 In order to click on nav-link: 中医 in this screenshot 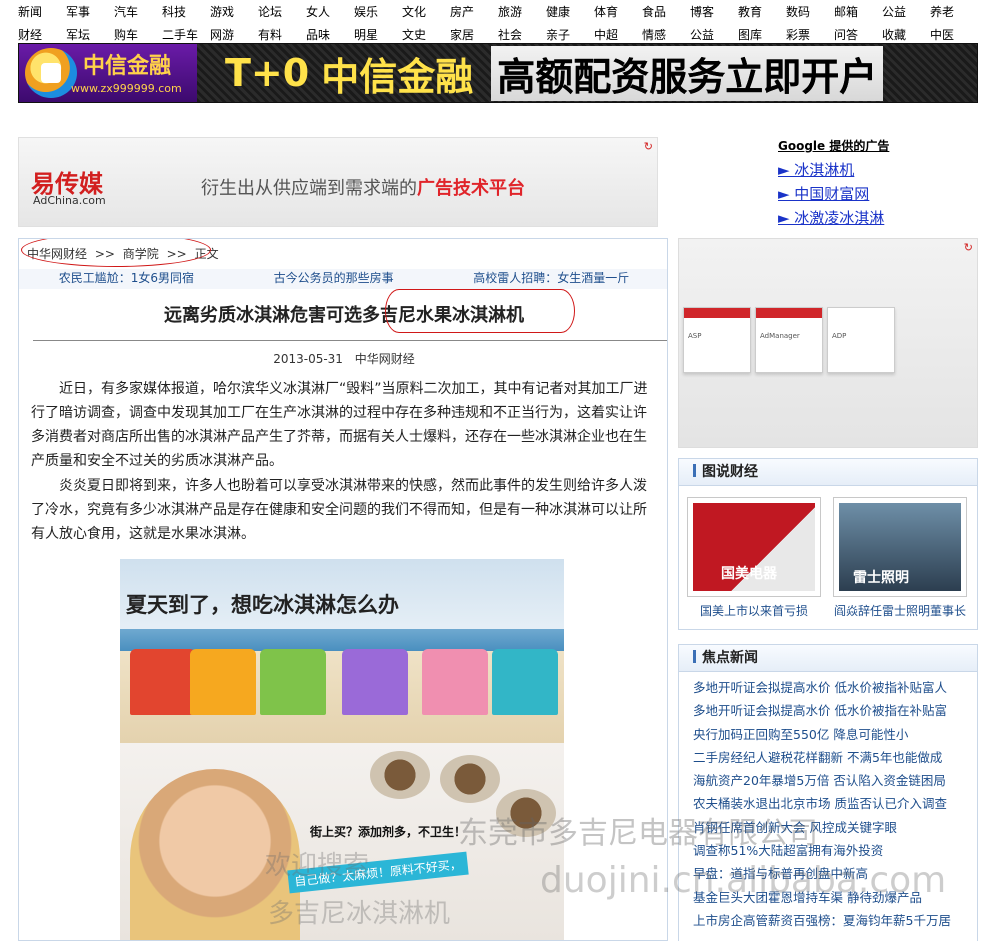, I will do `click(950, 34)`.